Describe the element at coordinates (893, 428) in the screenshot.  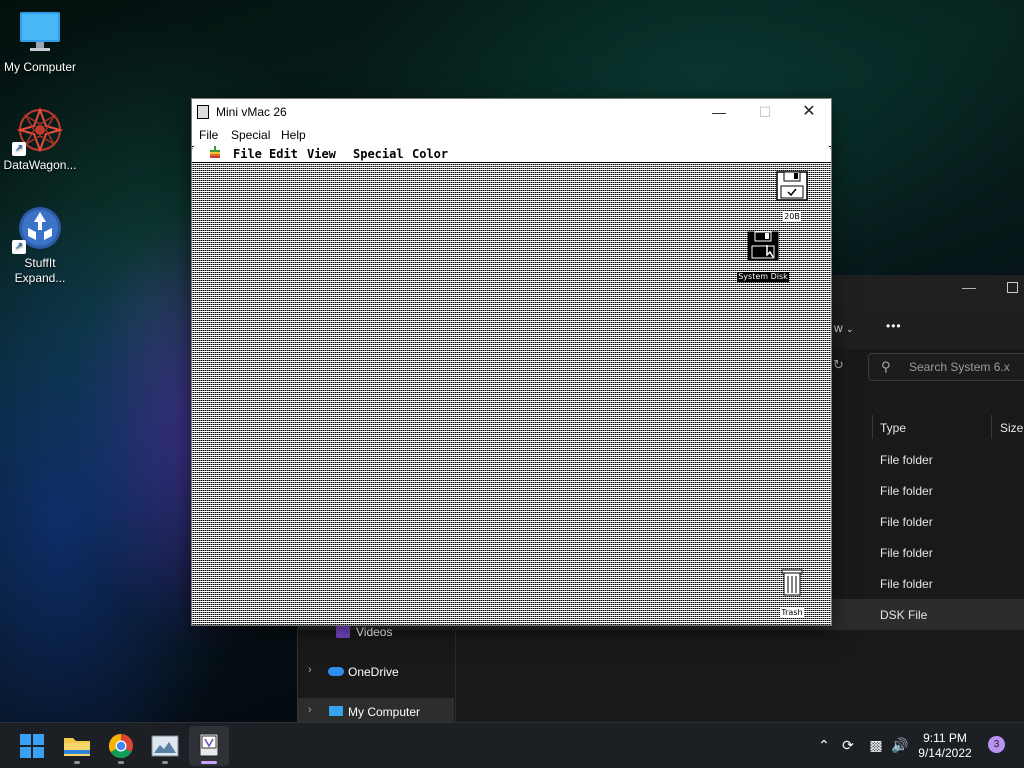
I see `column-header-type: Type` at that location.